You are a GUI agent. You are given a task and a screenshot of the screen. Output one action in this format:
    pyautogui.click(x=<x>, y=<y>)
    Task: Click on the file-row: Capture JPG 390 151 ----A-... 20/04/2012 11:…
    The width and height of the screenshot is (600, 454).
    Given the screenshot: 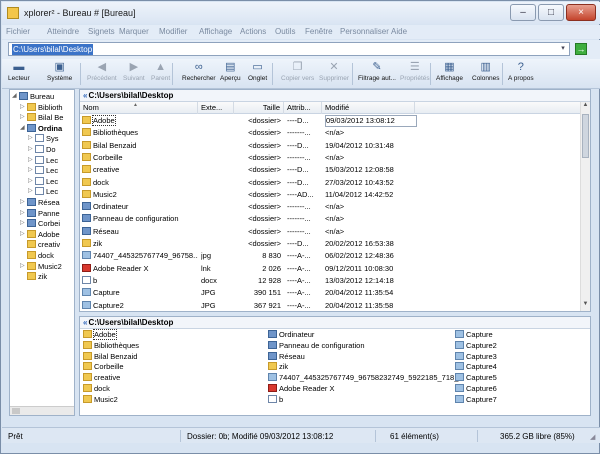 What is the action you would take?
    pyautogui.click(x=330, y=293)
    